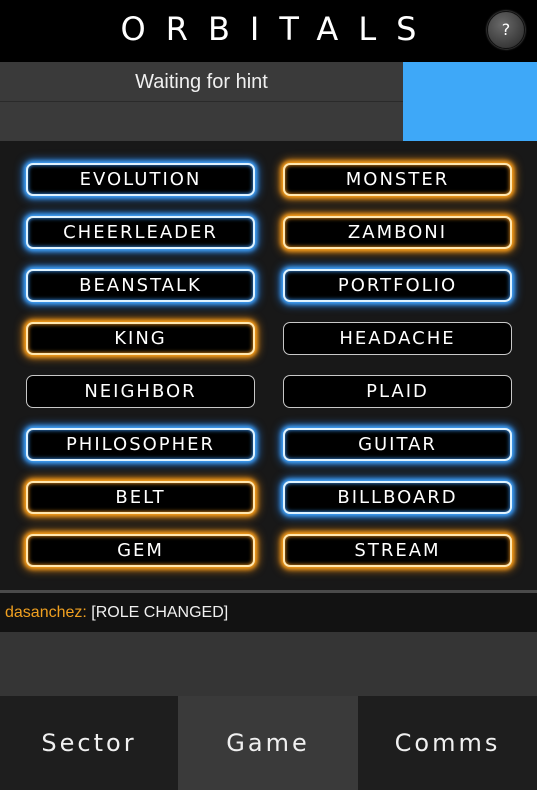  Describe the element at coordinates (140, 179) in the screenshot. I see `word-card: EVOLUTION` at that location.